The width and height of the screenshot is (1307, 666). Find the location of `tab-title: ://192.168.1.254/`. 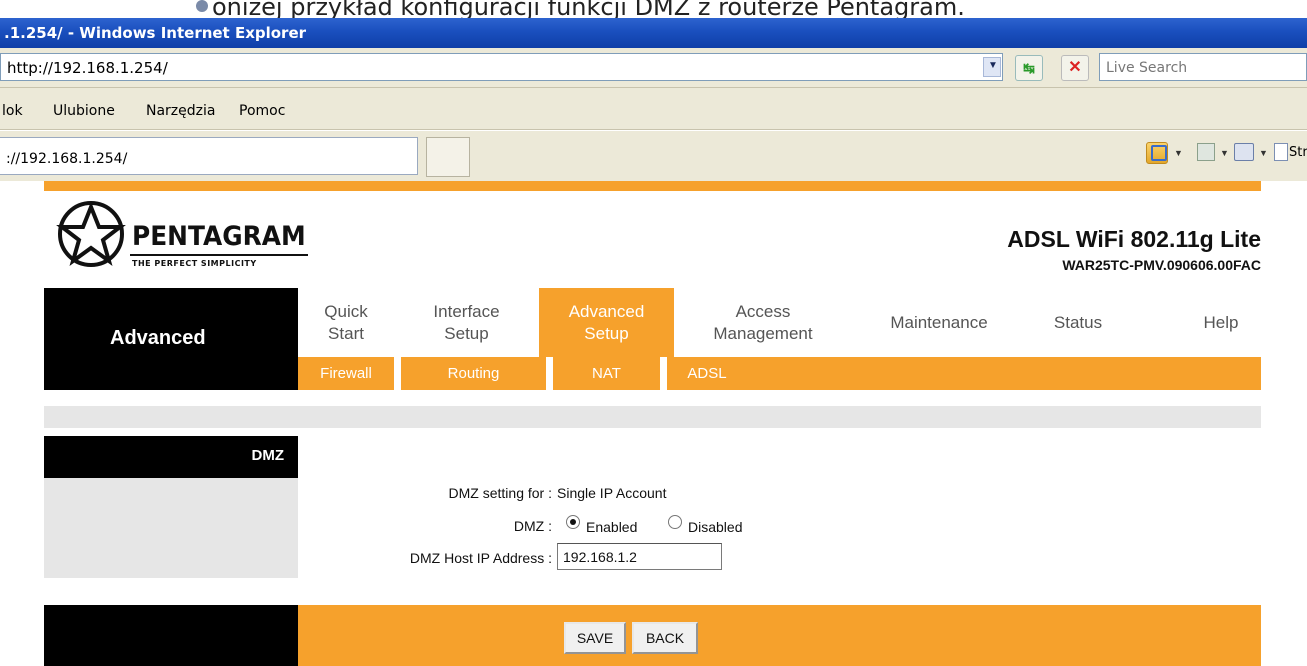

tab-title: ://192.168.1.254/ is located at coordinates (67, 159).